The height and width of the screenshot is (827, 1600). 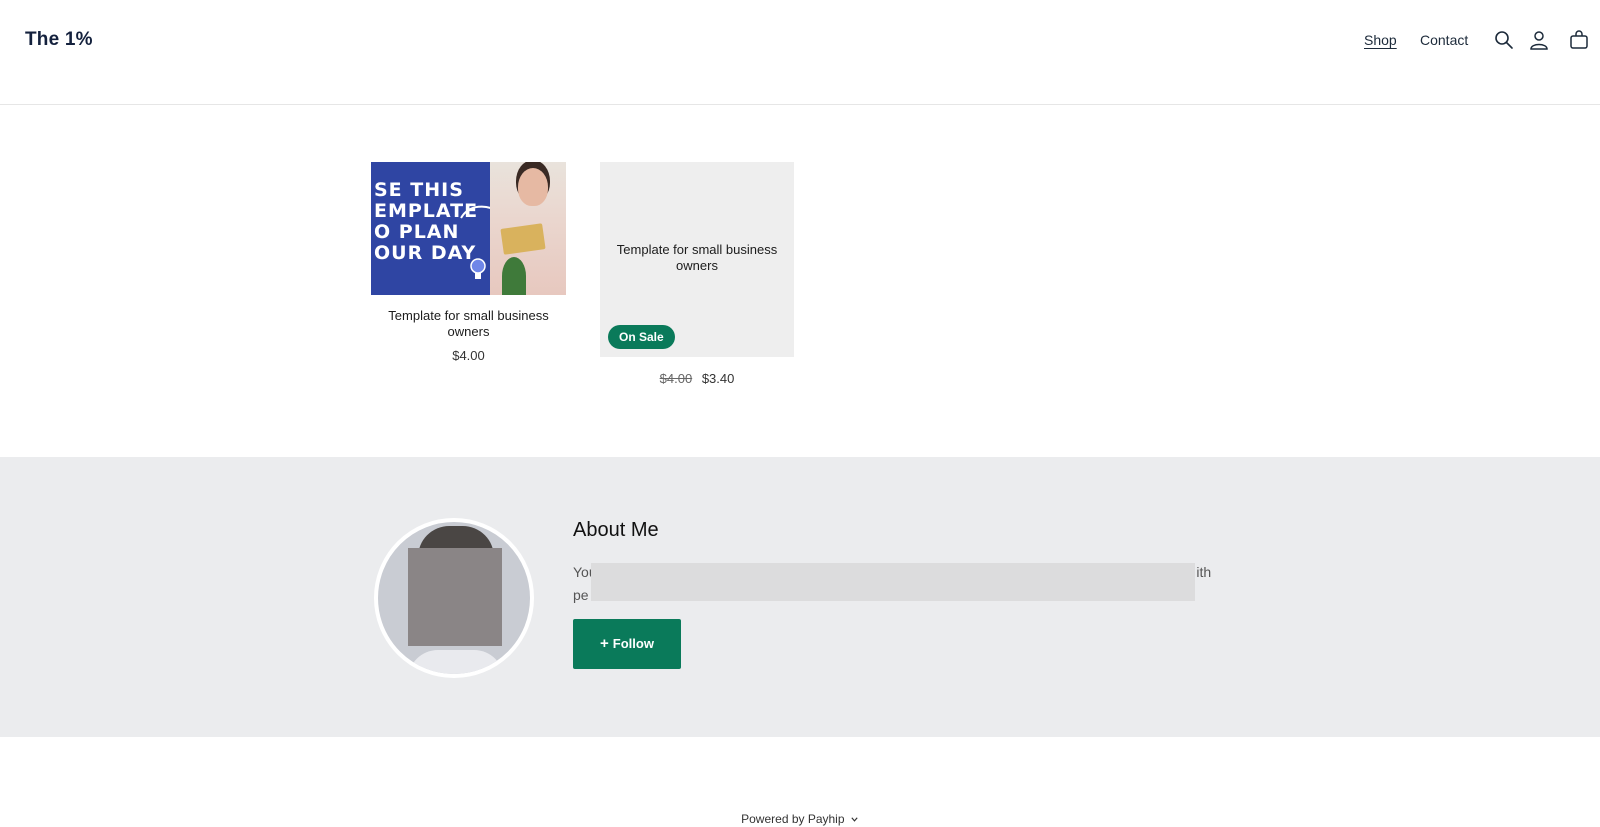 I want to click on thumbnail-title: Template for small business owners, so click(x=697, y=257).